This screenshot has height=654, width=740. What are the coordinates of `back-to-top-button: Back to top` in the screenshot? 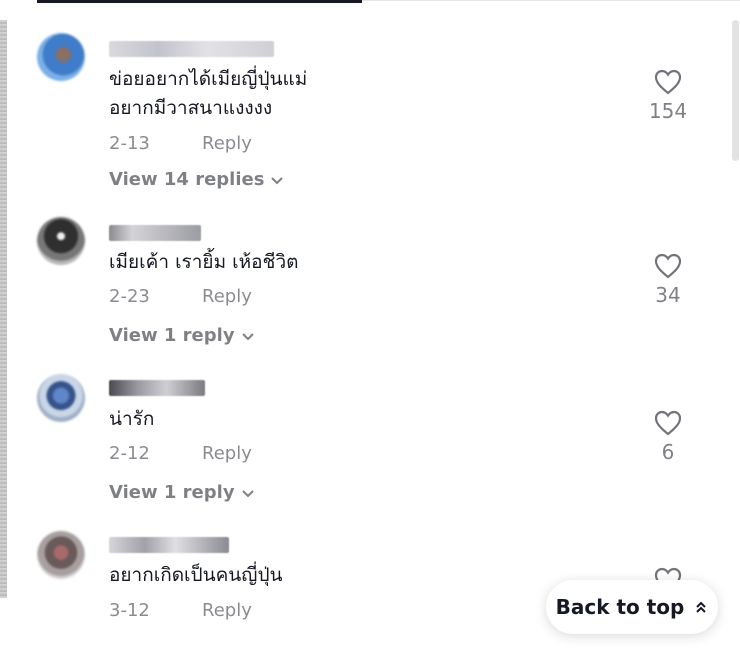 It's located at (632, 607).